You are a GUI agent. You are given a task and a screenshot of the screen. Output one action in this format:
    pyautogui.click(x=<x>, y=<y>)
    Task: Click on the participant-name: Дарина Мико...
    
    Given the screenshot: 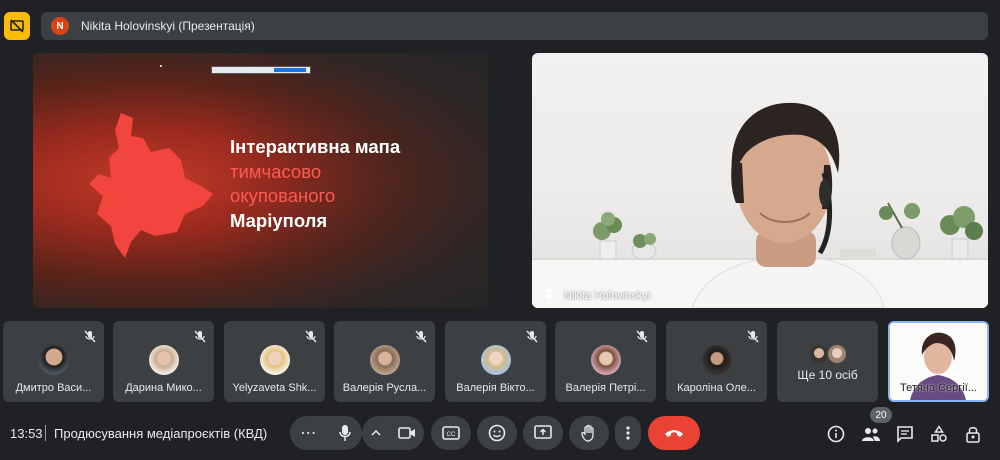 What is the action you would take?
    pyautogui.click(x=163, y=388)
    